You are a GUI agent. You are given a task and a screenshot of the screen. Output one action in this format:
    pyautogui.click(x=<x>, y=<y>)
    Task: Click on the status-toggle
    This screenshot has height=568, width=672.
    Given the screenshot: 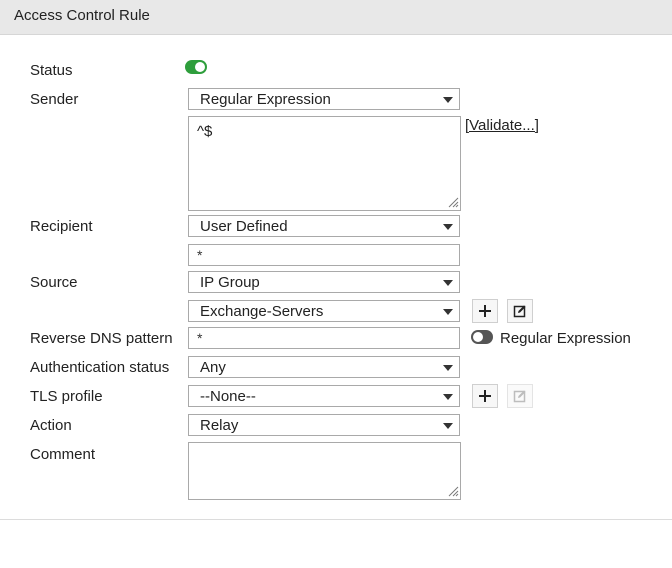 What is the action you would take?
    pyautogui.click(x=196, y=67)
    